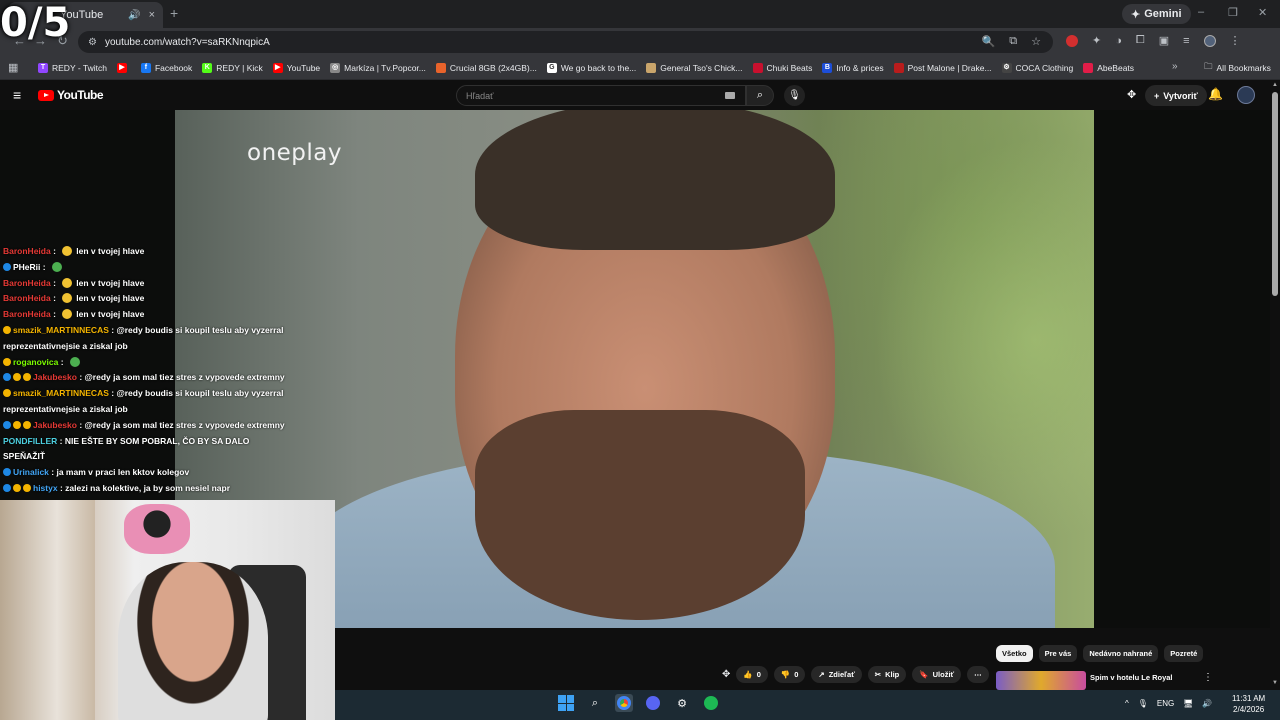 This screenshot has height=720, width=1280. Describe the element at coordinates (1036, 41) in the screenshot. I see `bookmark-star-icon: ☆` at that location.